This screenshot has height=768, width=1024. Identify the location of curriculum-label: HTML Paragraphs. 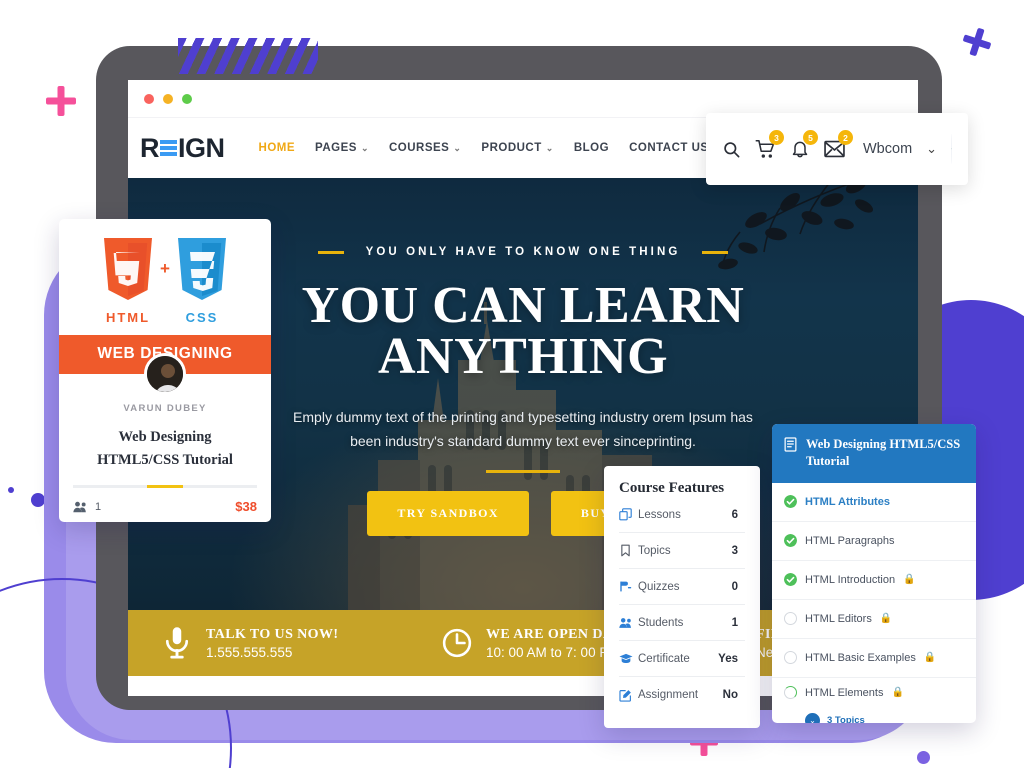
(850, 540).